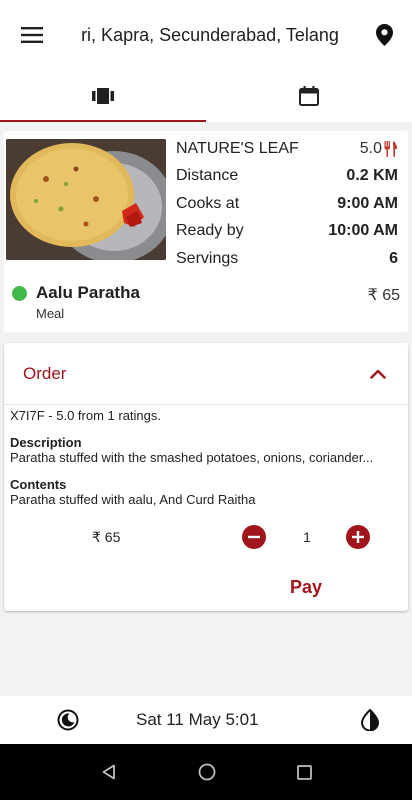 This screenshot has height=800, width=412. I want to click on servings-value: 6, so click(393, 258).